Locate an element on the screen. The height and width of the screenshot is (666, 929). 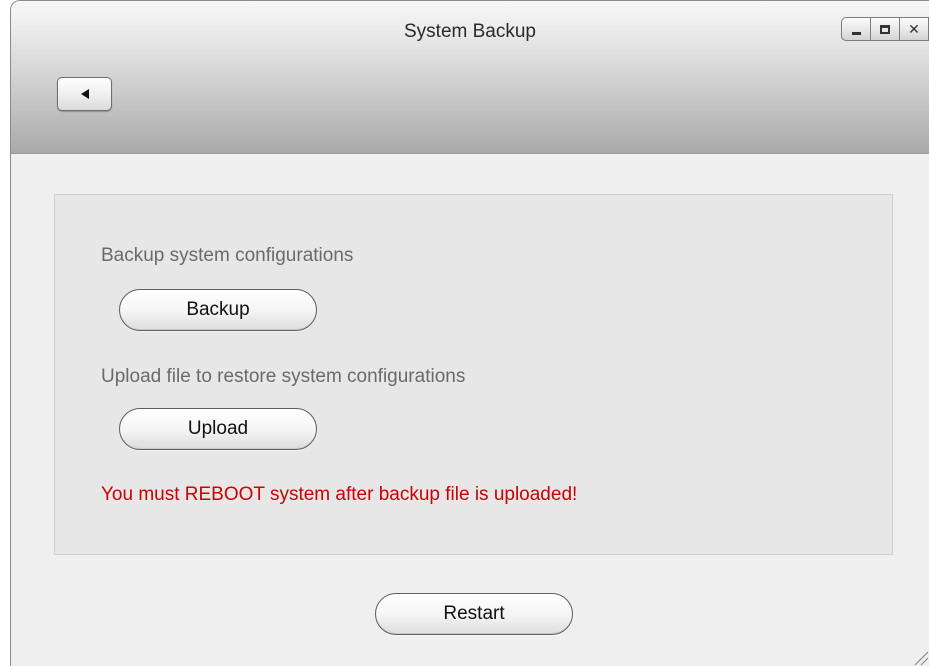
back-button is located at coordinates (84, 94).